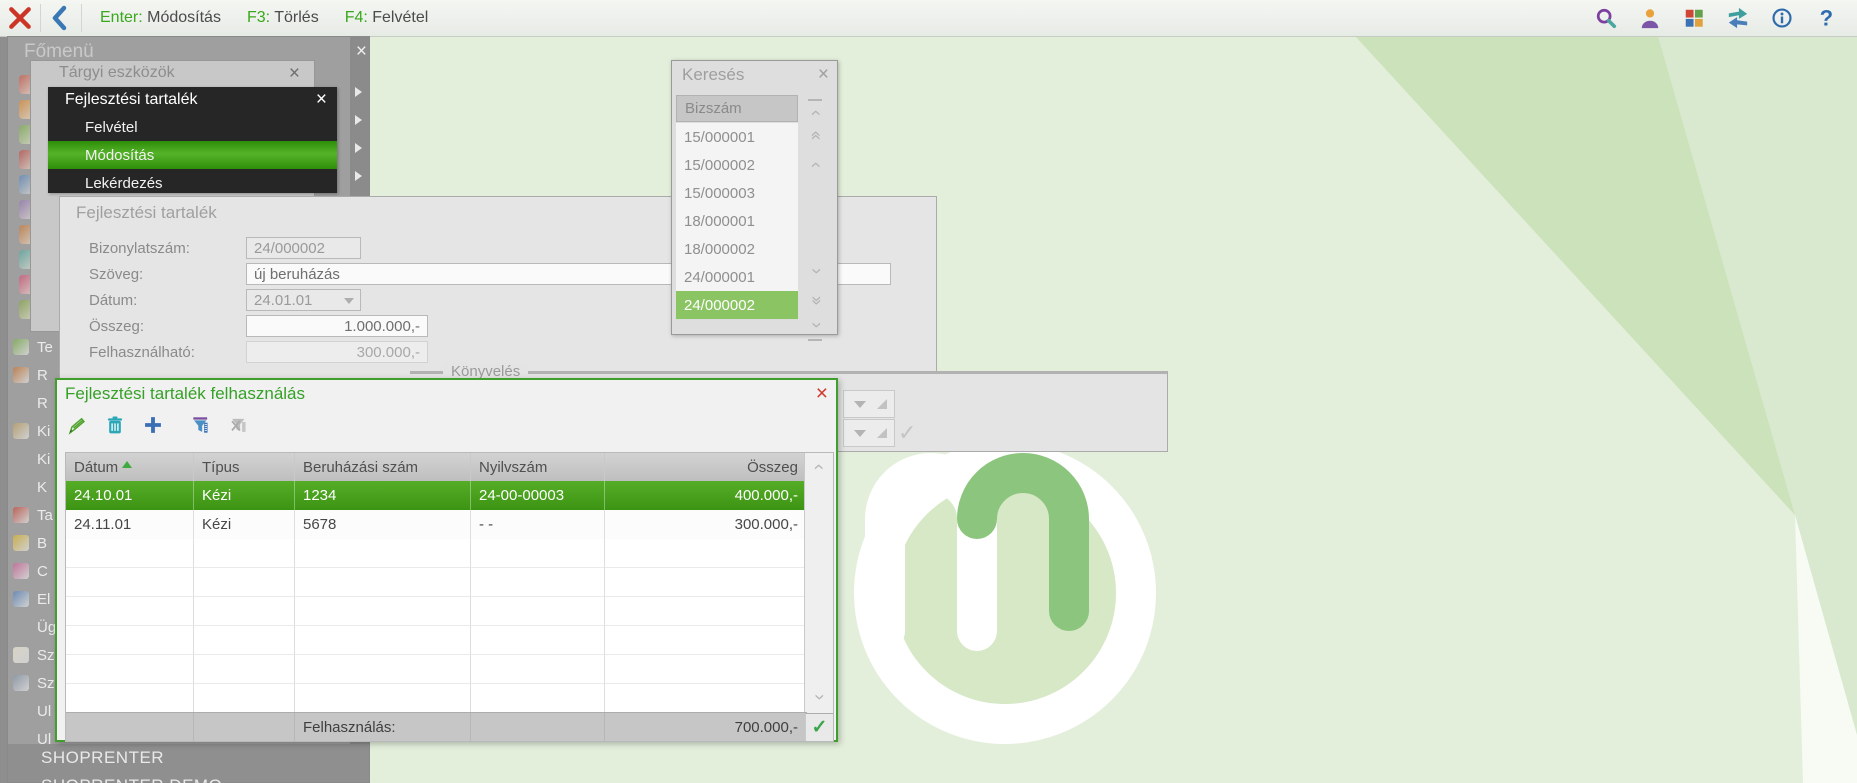 Image resolution: width=1857 pixels, height=783 pixels. What do you see at coordinates (737, 305) in the screenshot?
I see `search-result-row: 24/000002` at bounding box center [737, 305].